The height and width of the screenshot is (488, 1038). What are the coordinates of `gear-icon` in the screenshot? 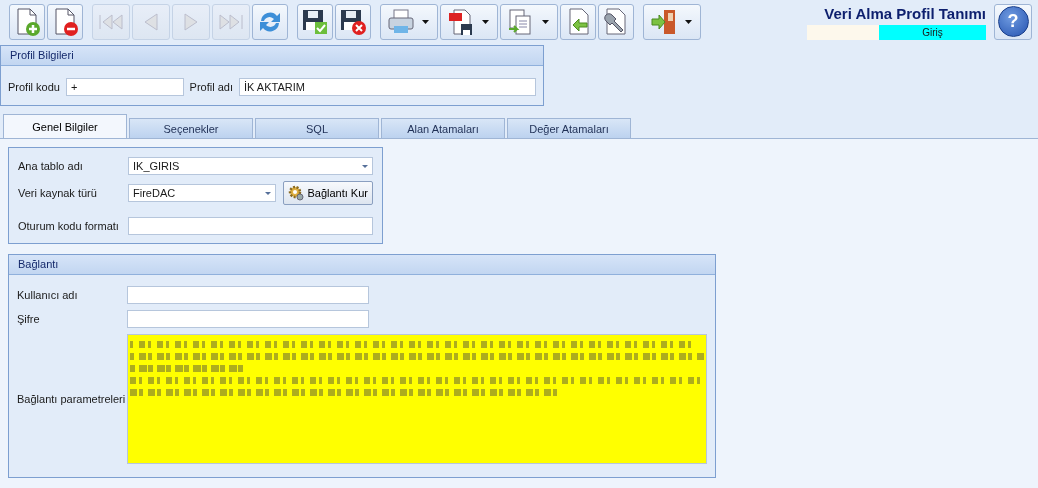 It's located at (296, 193).